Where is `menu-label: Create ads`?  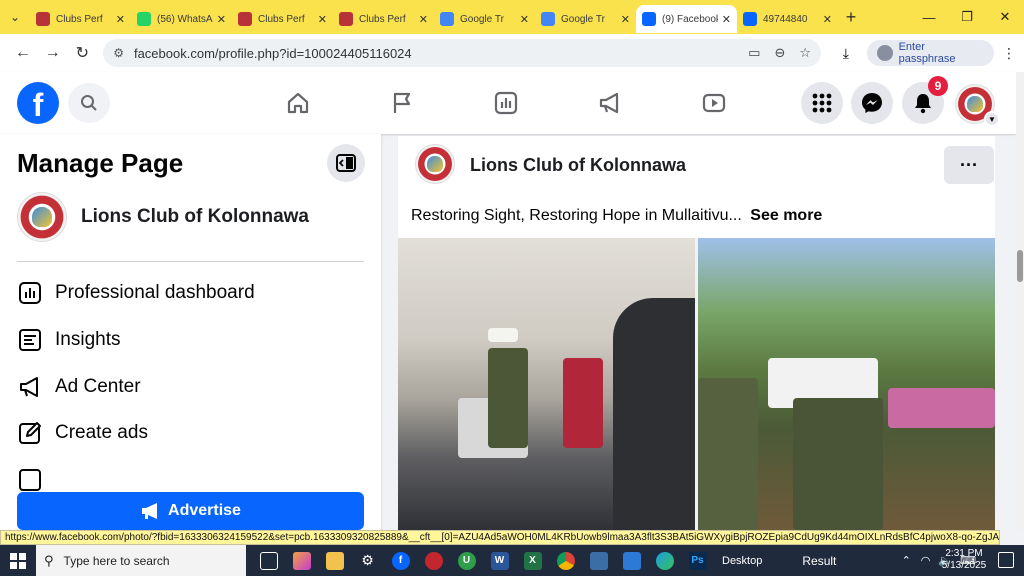
menu-label: Create ads is located at coordinates (101, 432).